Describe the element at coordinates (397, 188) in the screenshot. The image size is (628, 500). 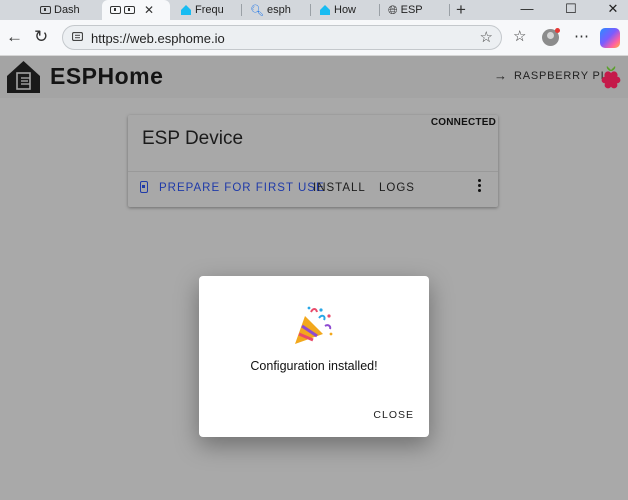
I see `logs-button: LOGS` at that location.